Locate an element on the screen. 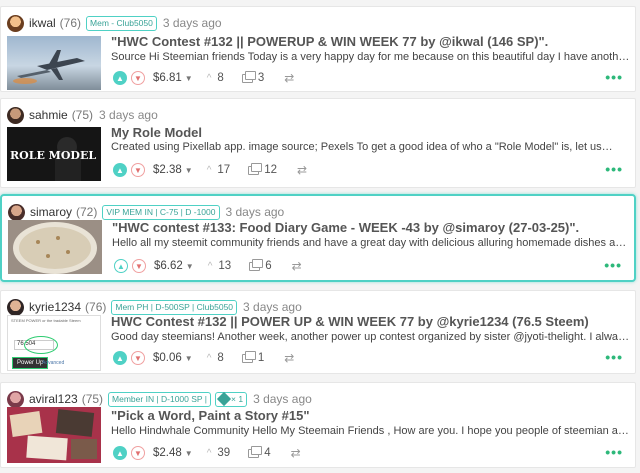 The image size is (640, 473). comments-link: 1 is located at coordinates (253, 357).